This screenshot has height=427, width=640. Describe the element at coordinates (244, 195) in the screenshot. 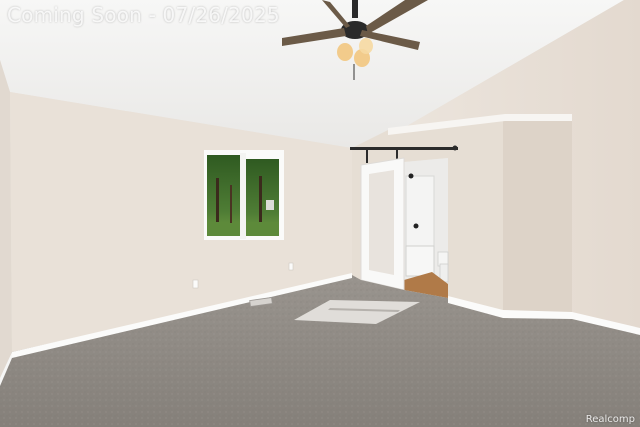

I see `window` at that location.